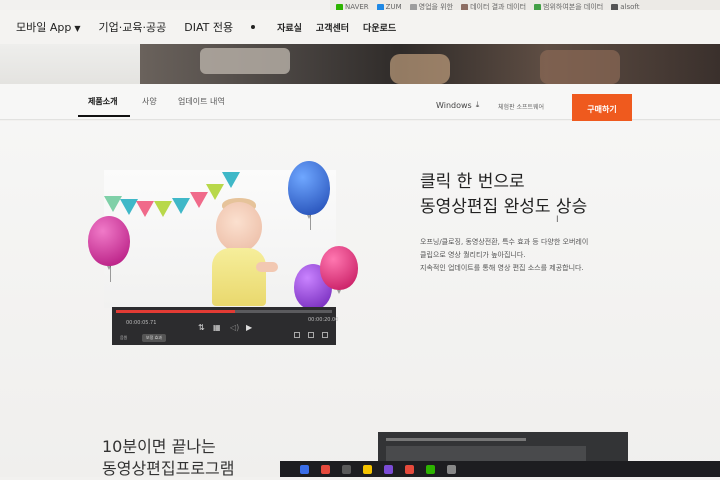 This screenshot has height=480, width=720. What do you see at coordinates (360, 104) in the screenshot?
I see `product-subnav: 제품소개 사양 업데이트 내역 Windows ⤓ 체험판 소프트웨어 구매하기` at bounding box center [360, 104].